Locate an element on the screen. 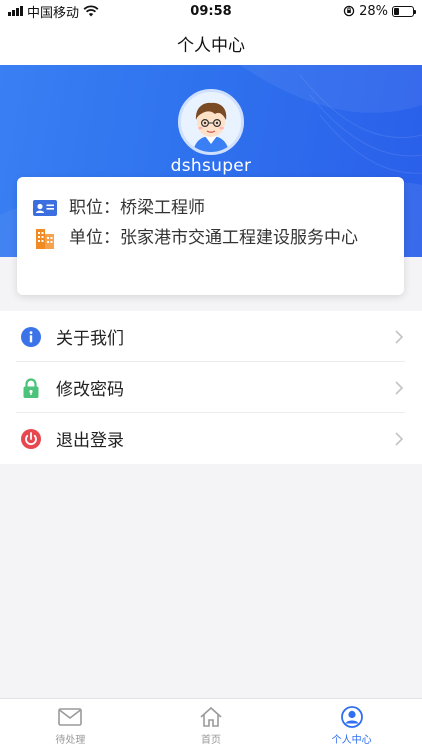  menu-item-label: 关于我们 is located at coordinates (90, 339).